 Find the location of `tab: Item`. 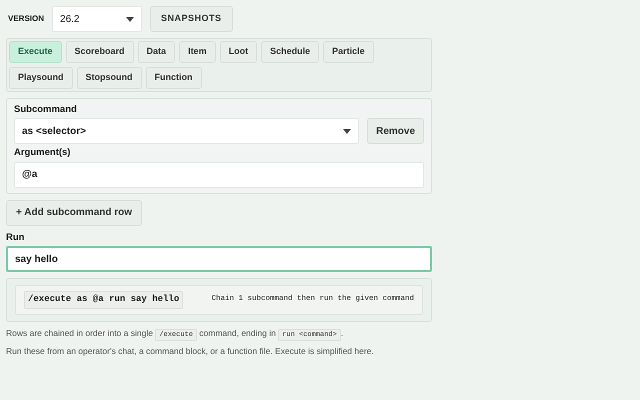

tab: Item is located at coordinates (197, 52).